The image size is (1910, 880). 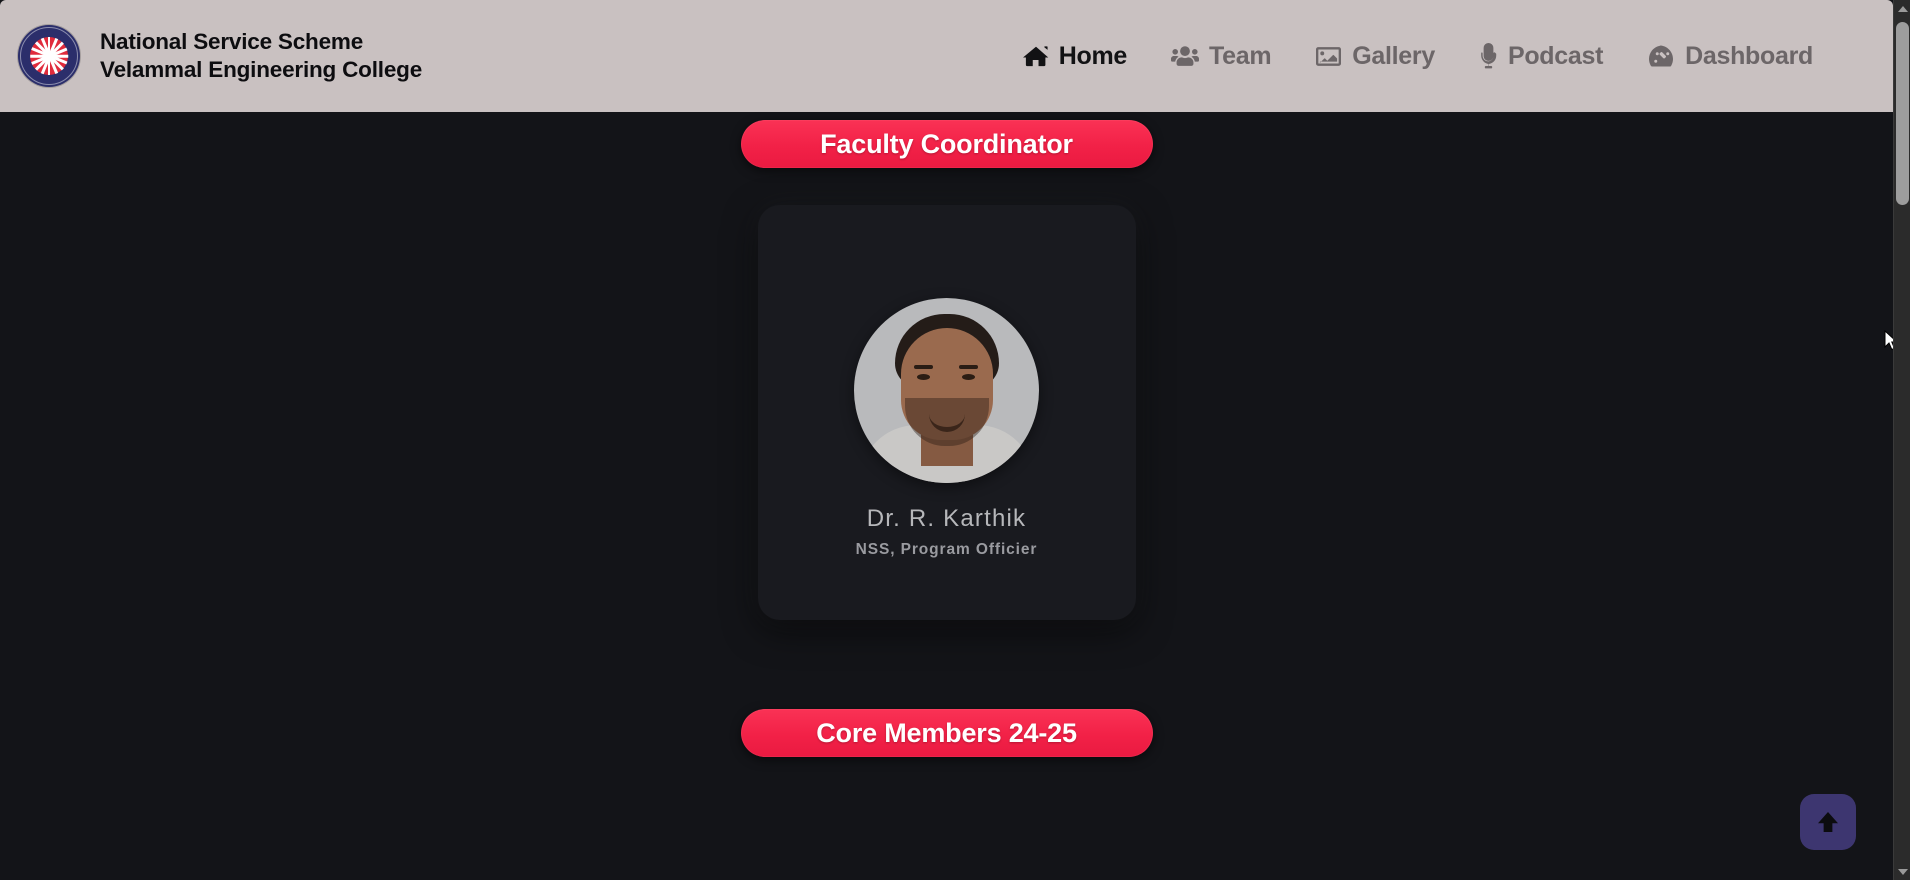 What do you see at coordinates (1902, 113) in the screenshot?
I see `scrollbar-thumb` at bounding box center [1902, 113].